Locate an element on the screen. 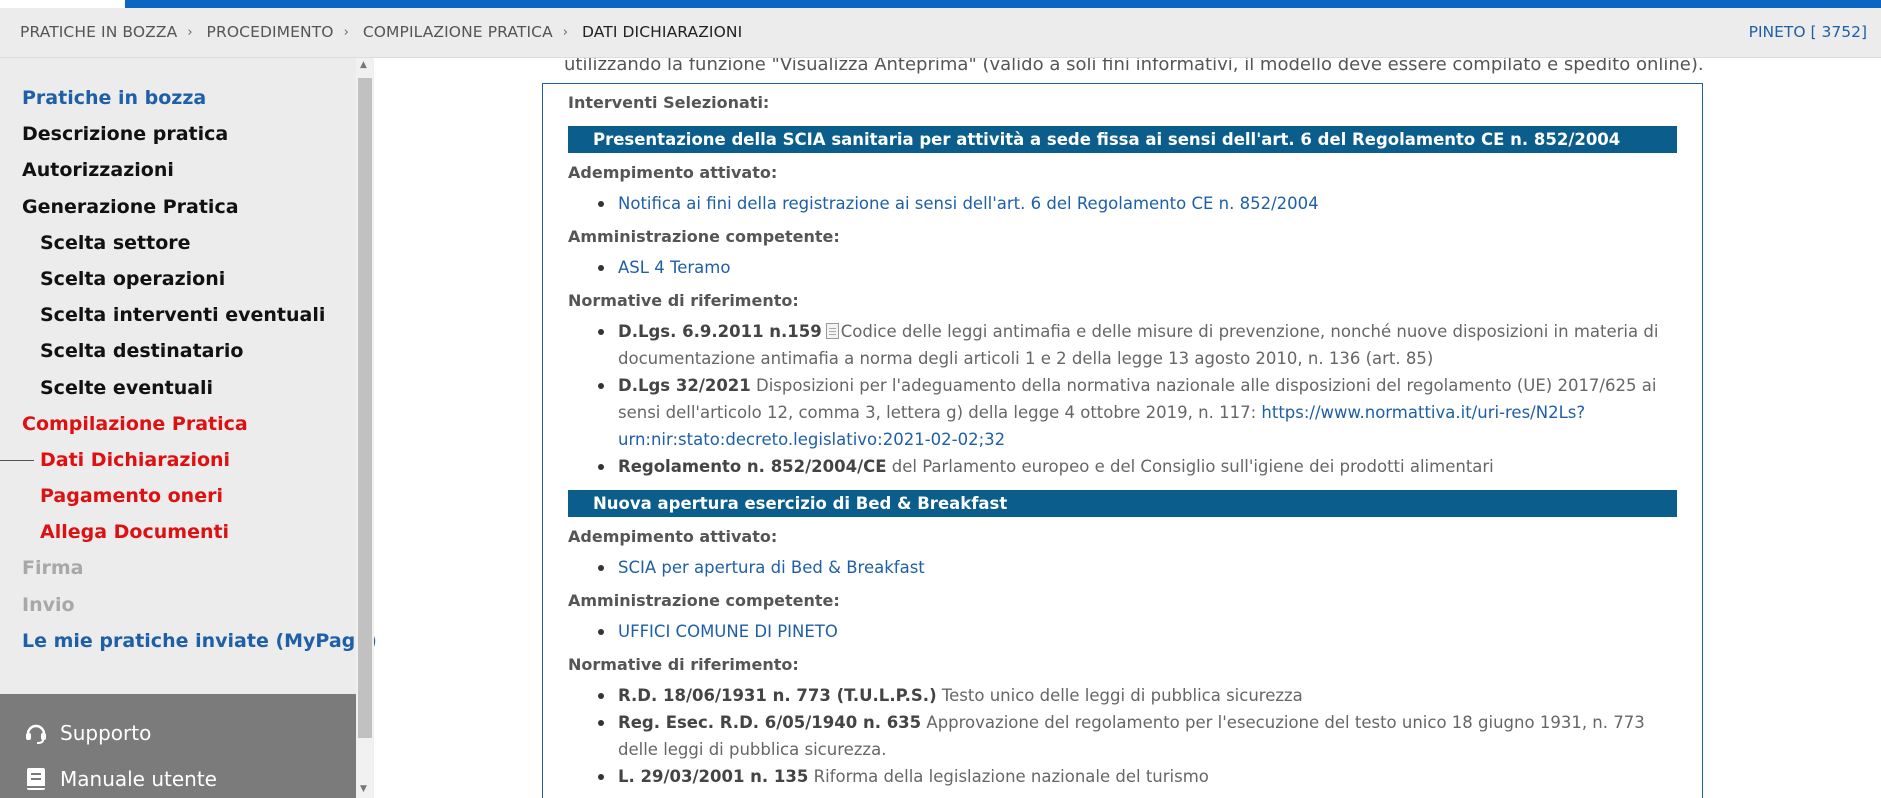  manual-label: Manuale utente is located at coordinates (138, 779).